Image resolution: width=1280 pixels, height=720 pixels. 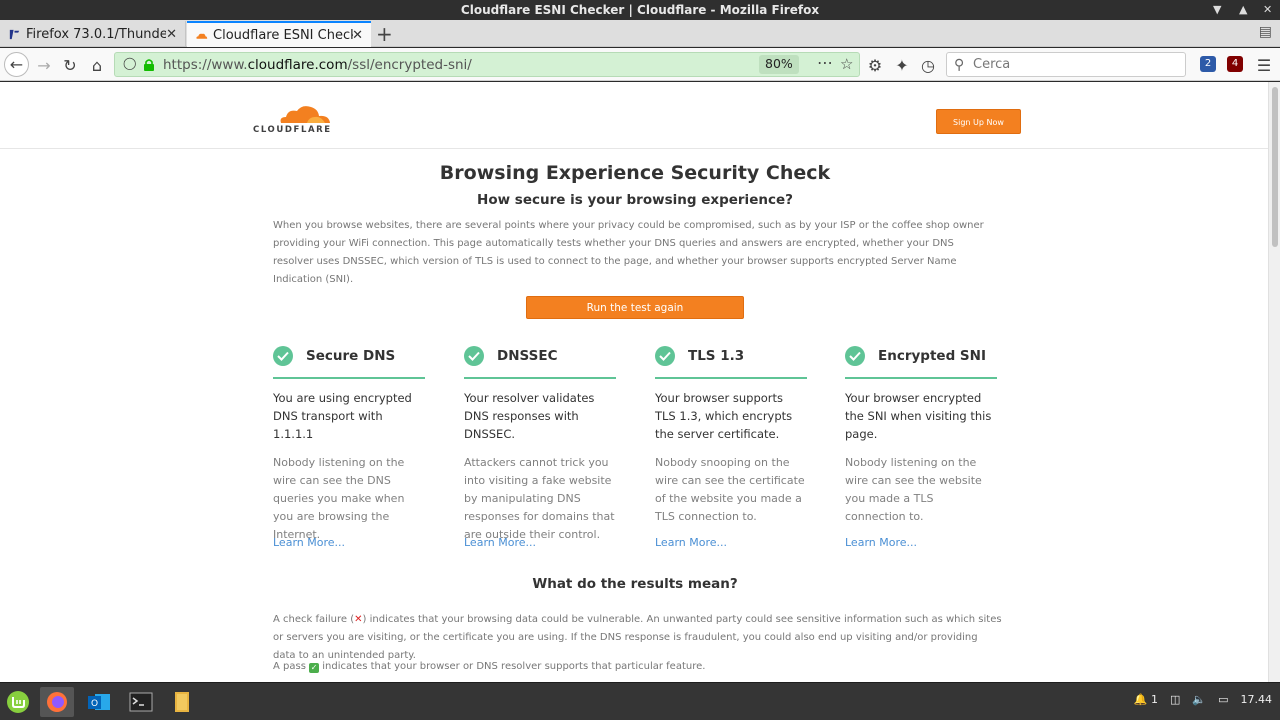 I want to click on page-title: Browsing Experience Security Check, so click(x=635, y=173).